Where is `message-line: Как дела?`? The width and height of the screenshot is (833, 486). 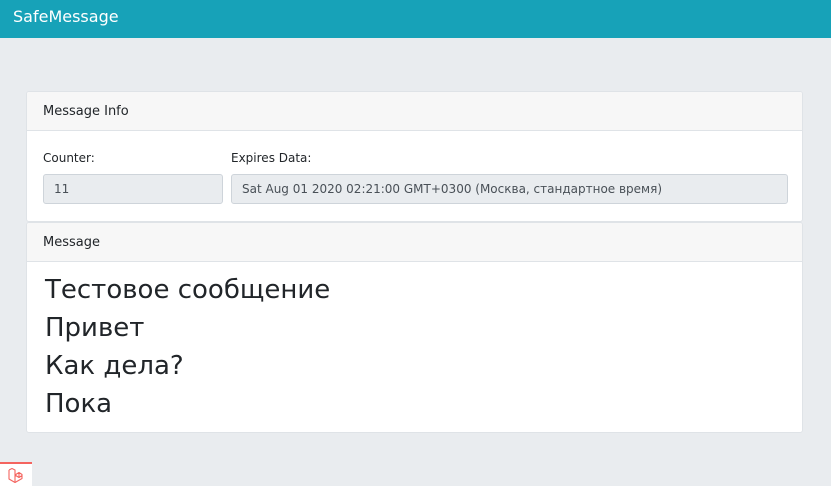
message-line: Как дела? is located at coordinates (114, 366).